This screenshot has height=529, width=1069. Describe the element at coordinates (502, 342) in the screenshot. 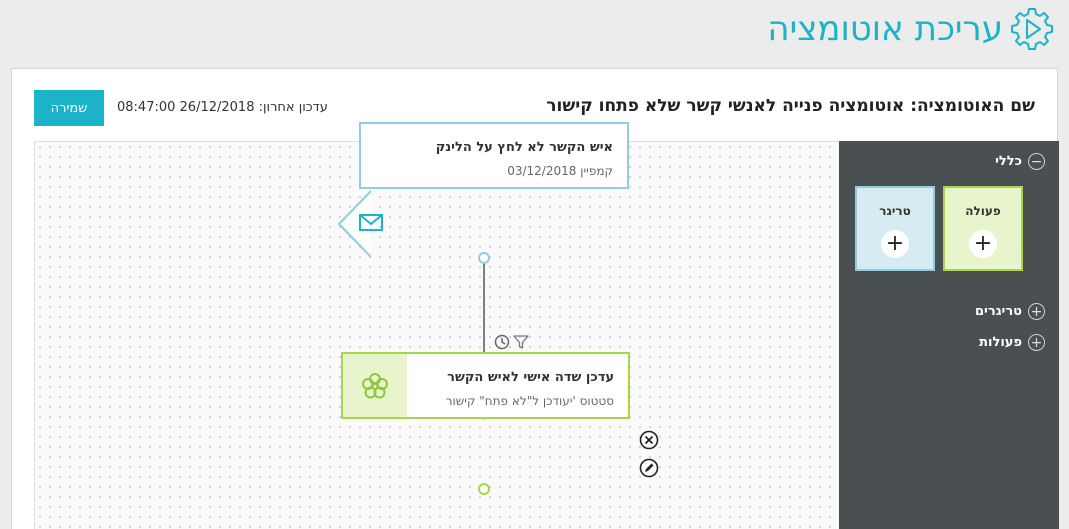

I see `clock-icon` at that location.